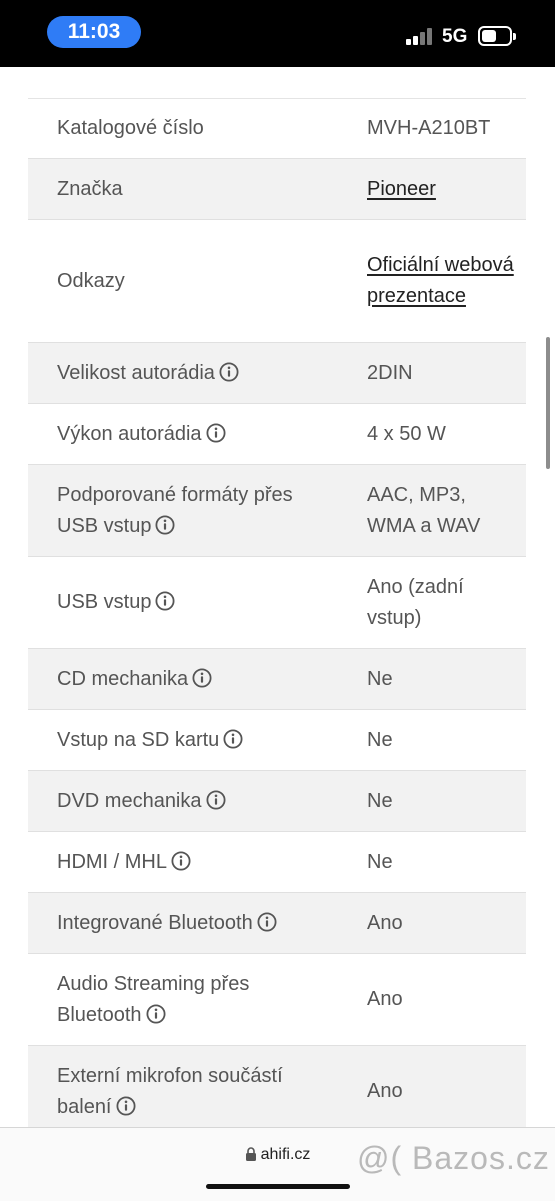  Describe the element at coordinates (138, 739) in the screenshot. I see `spec-label-text: Vstup na SD kartu` at that location.